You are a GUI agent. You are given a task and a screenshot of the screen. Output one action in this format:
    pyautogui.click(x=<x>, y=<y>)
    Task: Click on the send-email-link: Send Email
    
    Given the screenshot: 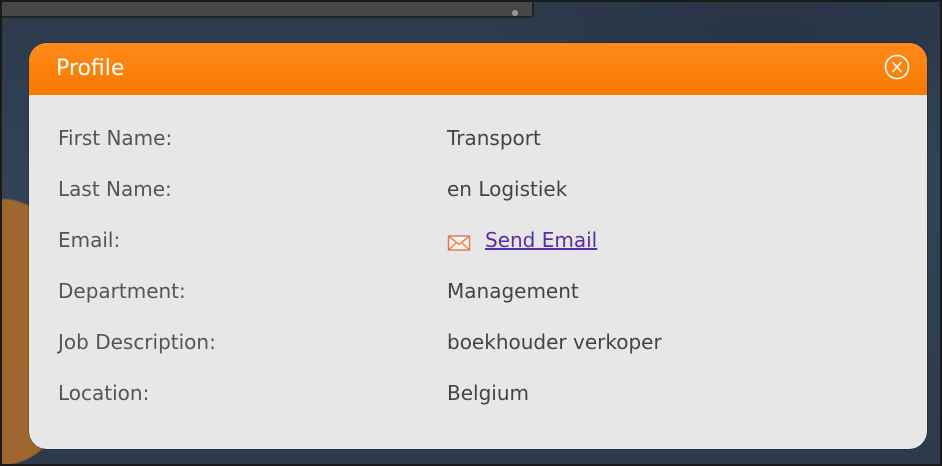 What is the action you would take?
    pyautogui.click(x=522, y=240)
    